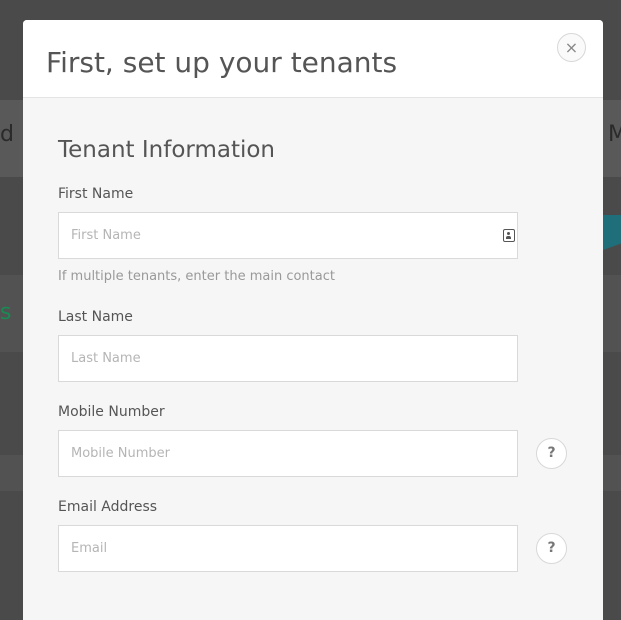 The width and height of the screenshot is (621, 620). Describe the element at coordinates (222, 62) in the screenshot. I see `modal-title: First, set up your tenants` at that location.